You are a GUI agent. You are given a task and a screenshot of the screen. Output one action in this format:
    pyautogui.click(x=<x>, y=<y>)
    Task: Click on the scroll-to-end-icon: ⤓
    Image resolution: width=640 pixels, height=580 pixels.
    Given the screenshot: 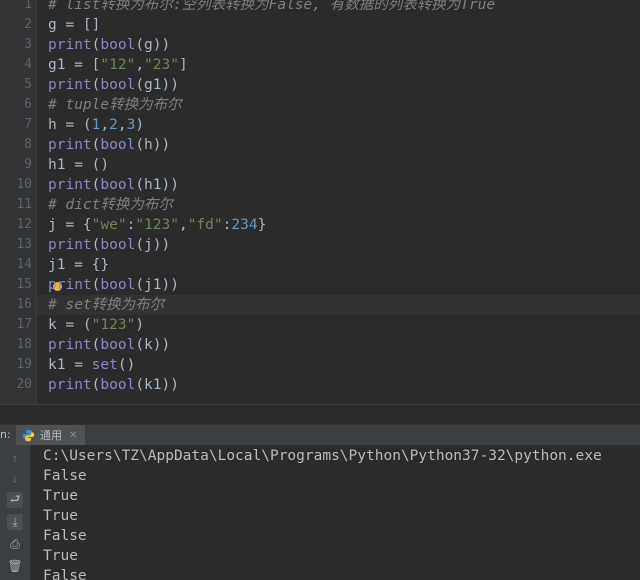 What is the action you would take?
    pyautogui.click(x=15, y=522)
    